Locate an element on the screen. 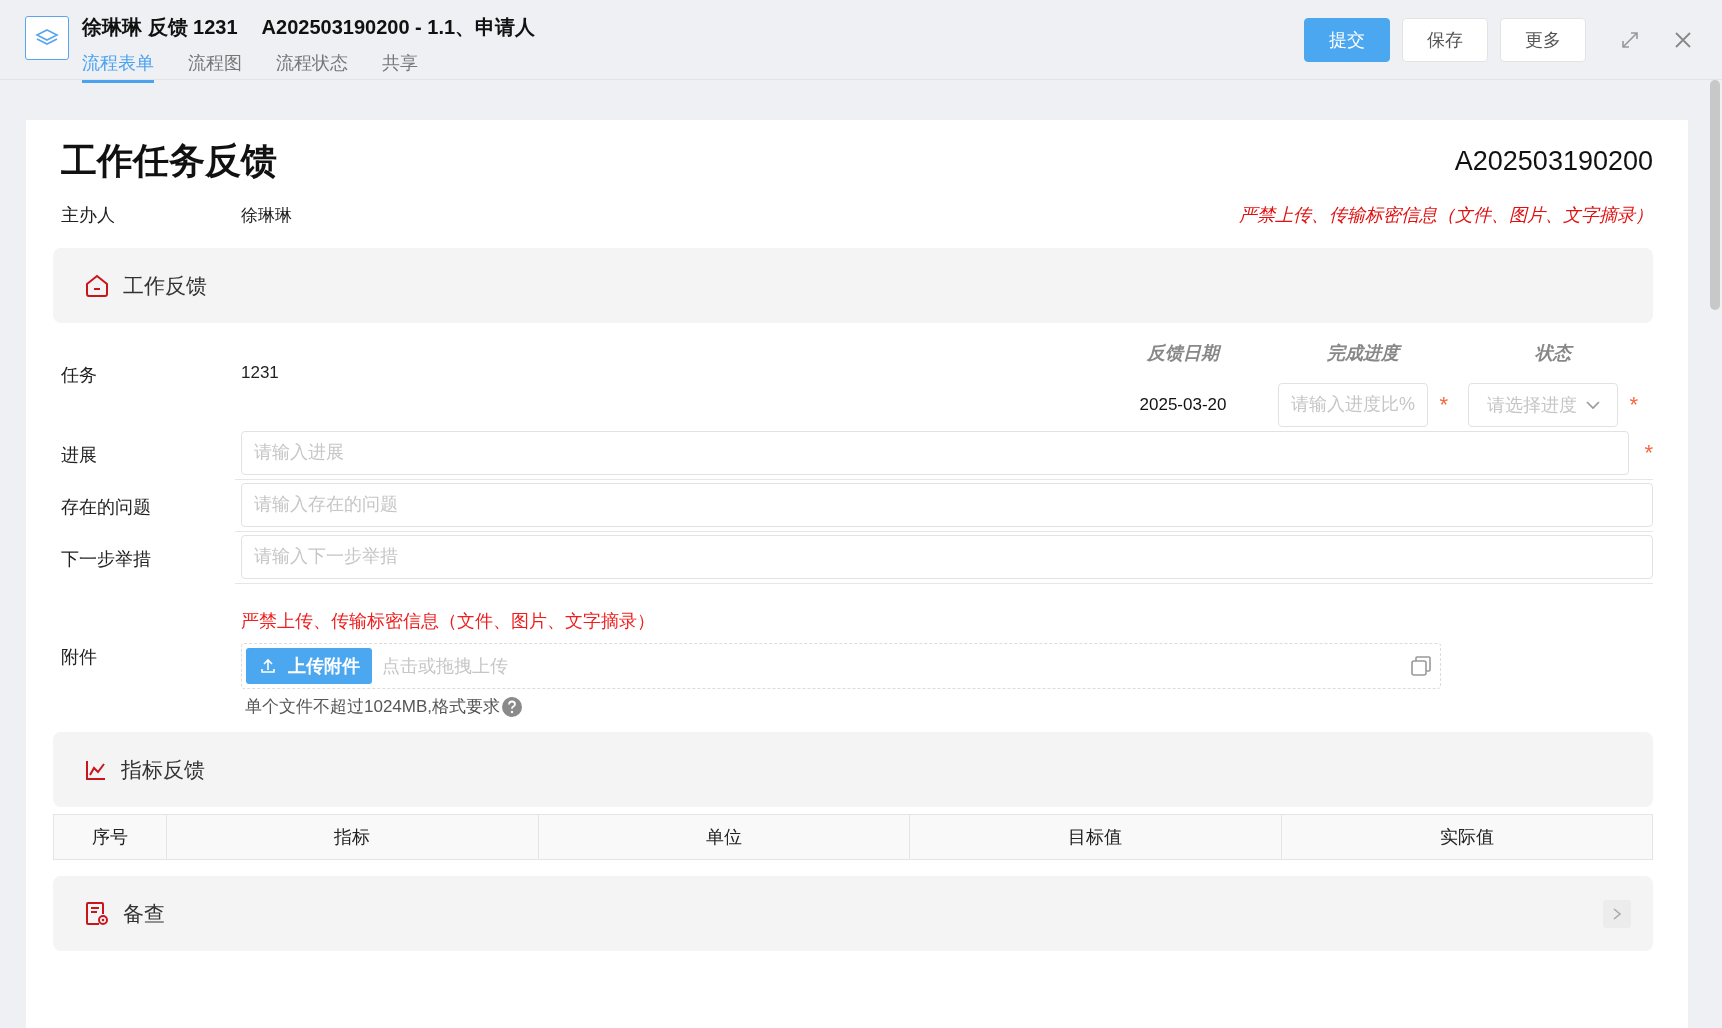 The width and height of the screenshot is (1722, 1028). column-header: 反馈日期 is located at coordinates (1183, 355).